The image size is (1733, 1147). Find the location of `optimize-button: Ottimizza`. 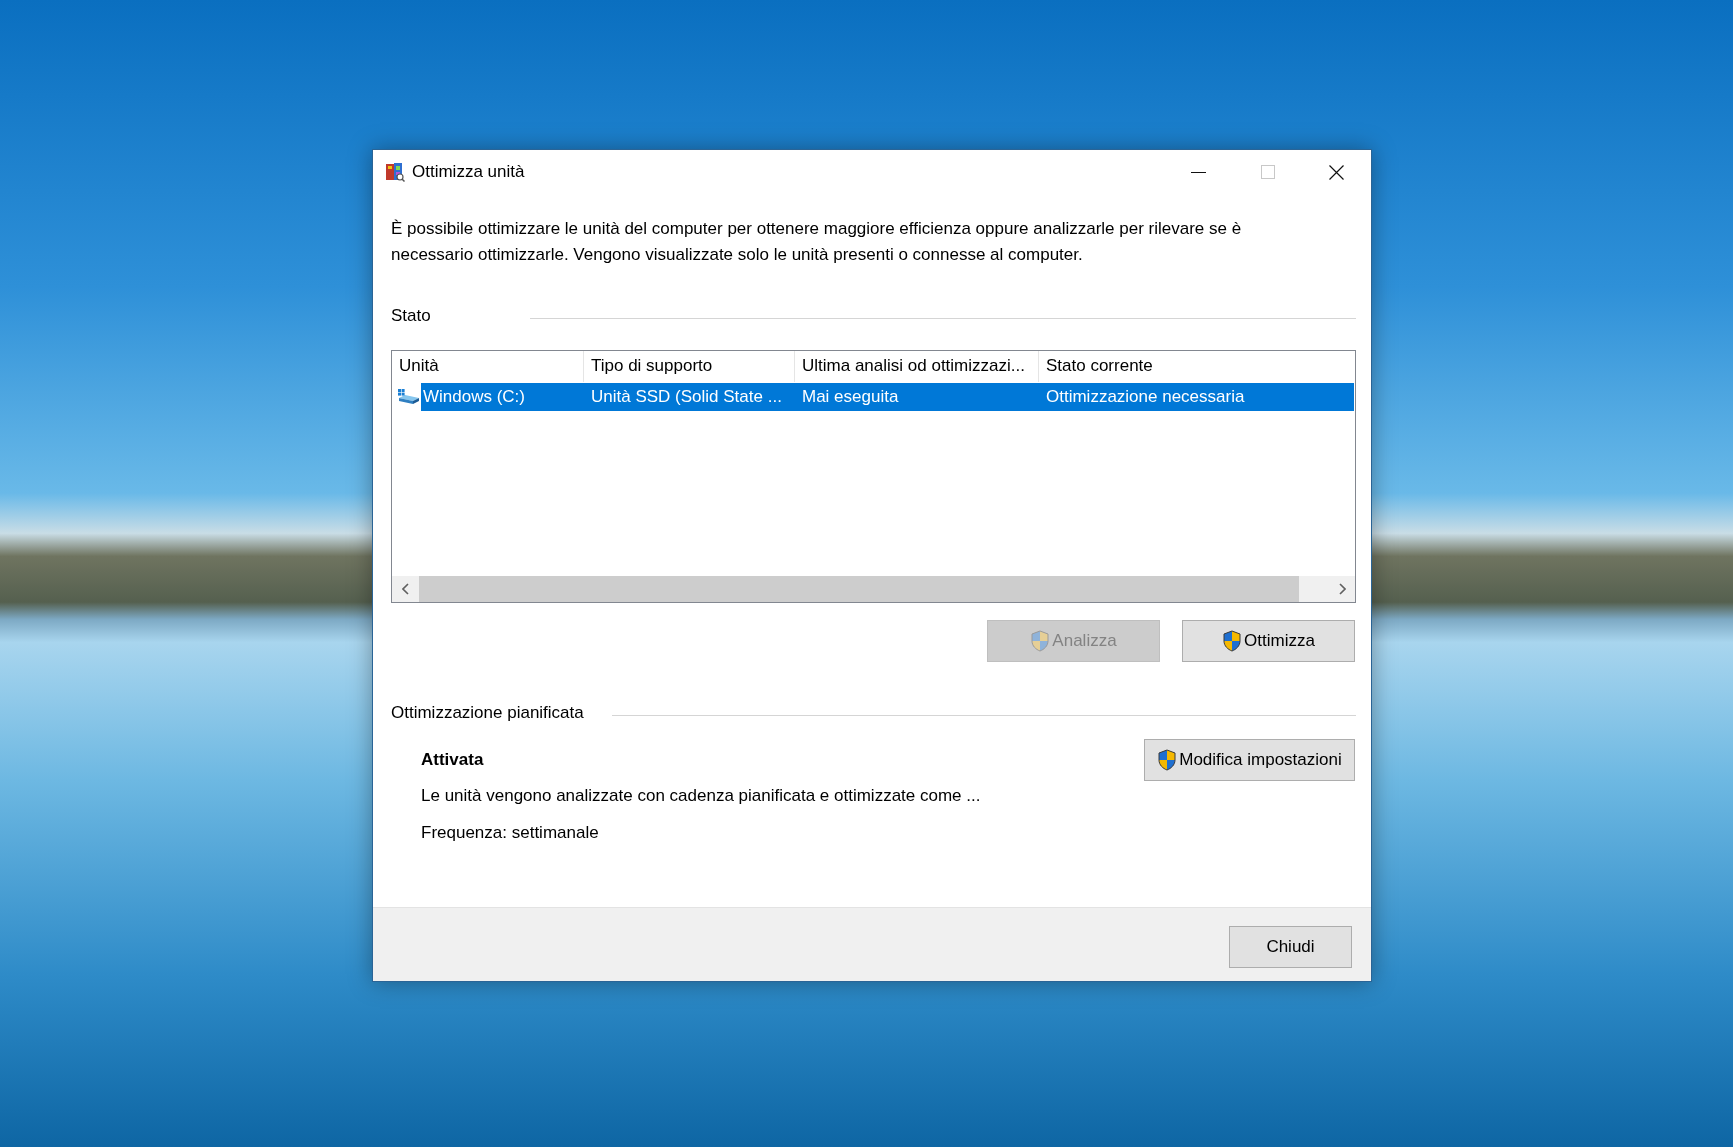

optimize-button: Ottimizza is located at coordinates (1268, 641).